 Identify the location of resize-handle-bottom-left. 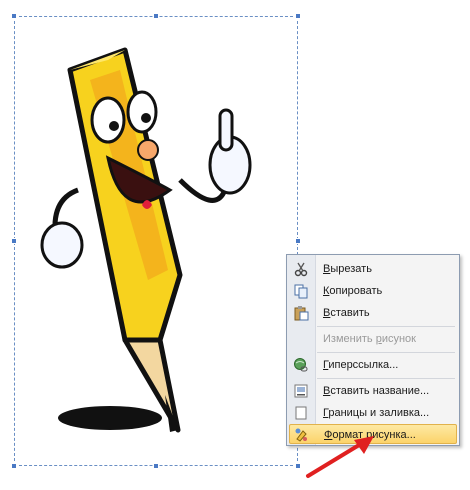
(14, 466).